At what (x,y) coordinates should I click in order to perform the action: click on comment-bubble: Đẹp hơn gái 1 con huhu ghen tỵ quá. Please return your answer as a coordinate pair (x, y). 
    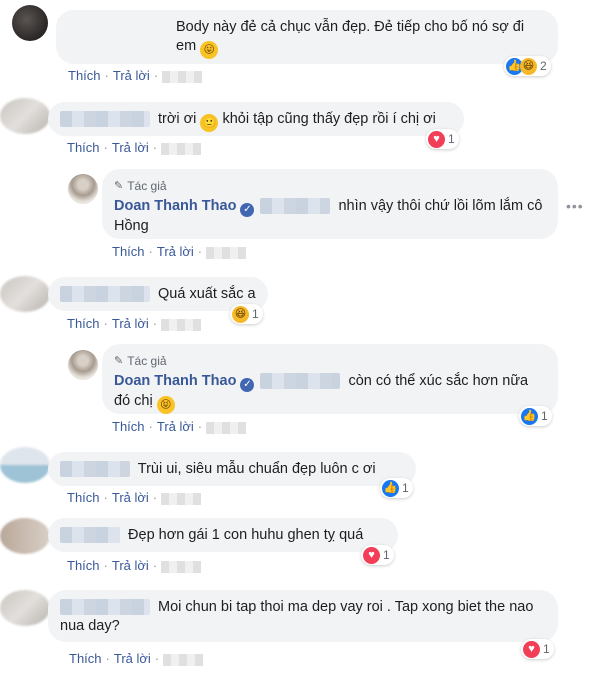
    Looking at the image, I should click on (223, 535).